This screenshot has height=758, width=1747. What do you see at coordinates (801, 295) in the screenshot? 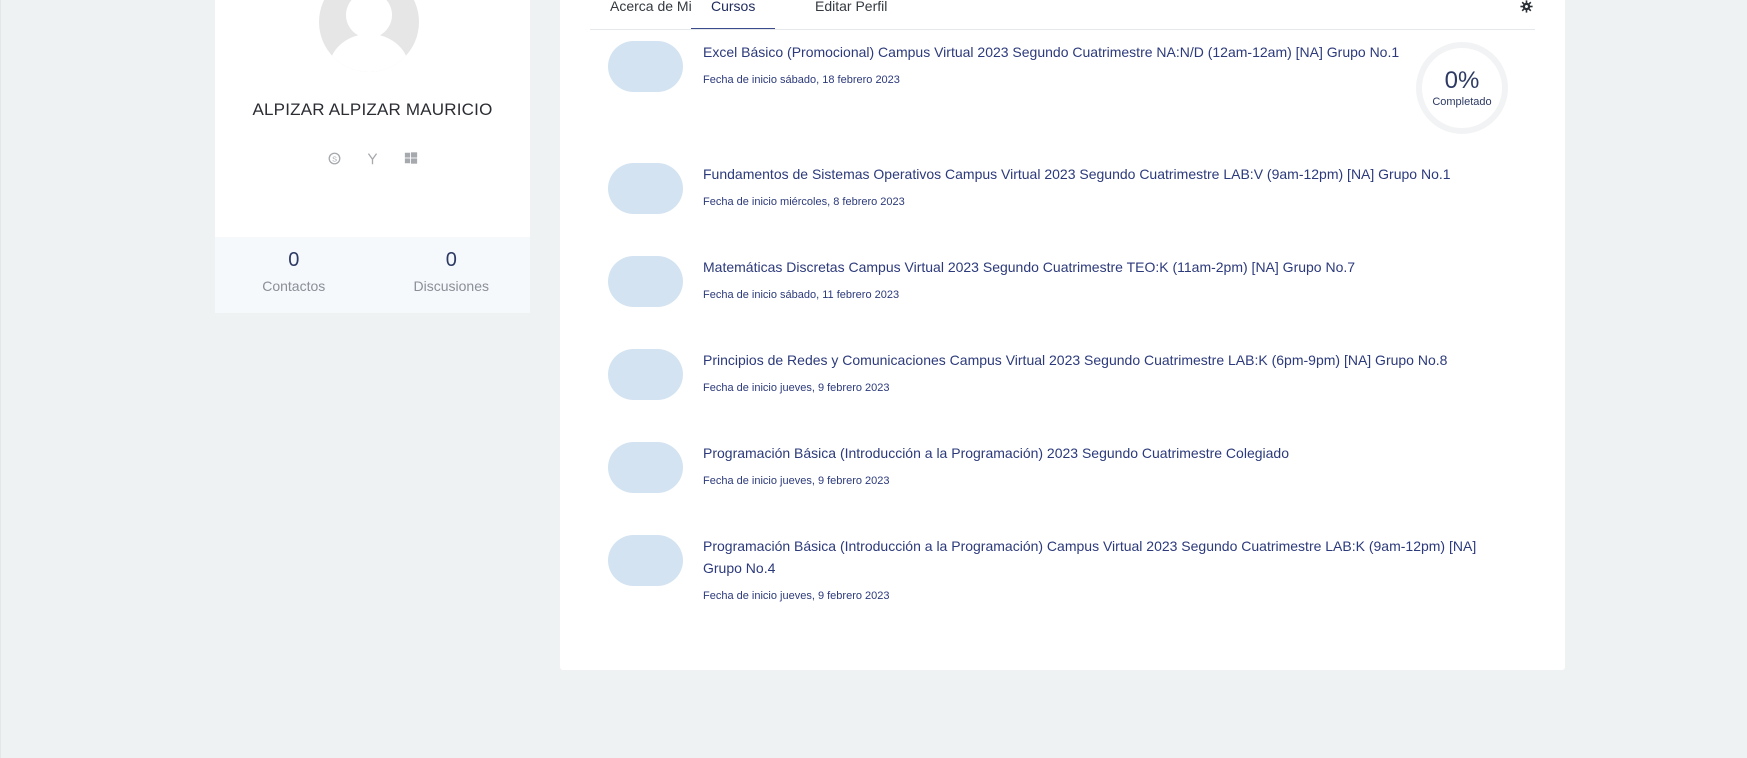
I see `course-start-date: Fecha de inicio sábado, 11 febrero 2023` at bounding box center [801, 295].